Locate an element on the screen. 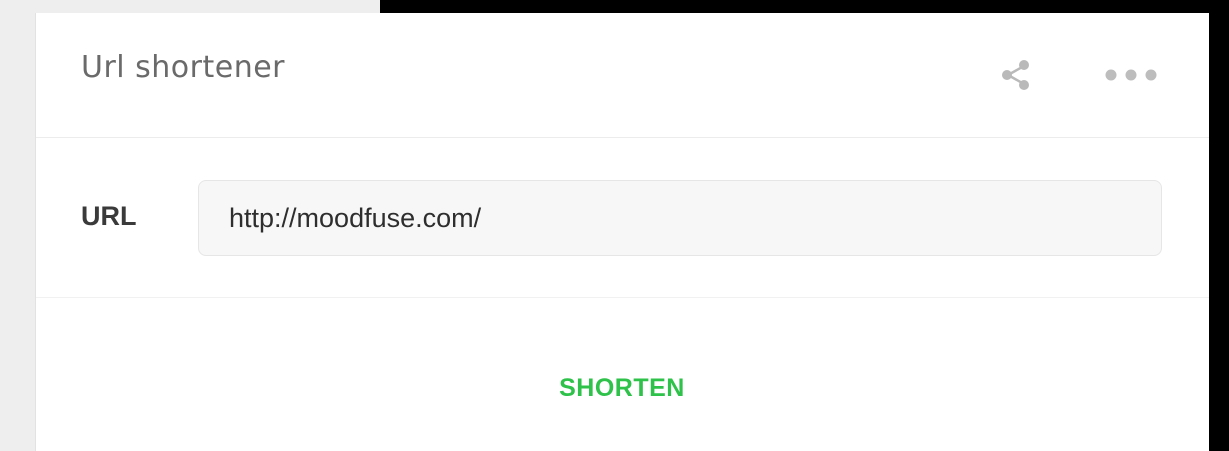 Image resolution: width=1229 pixels, height=451 pixels. share-button is located at coordinates (1016, 75).